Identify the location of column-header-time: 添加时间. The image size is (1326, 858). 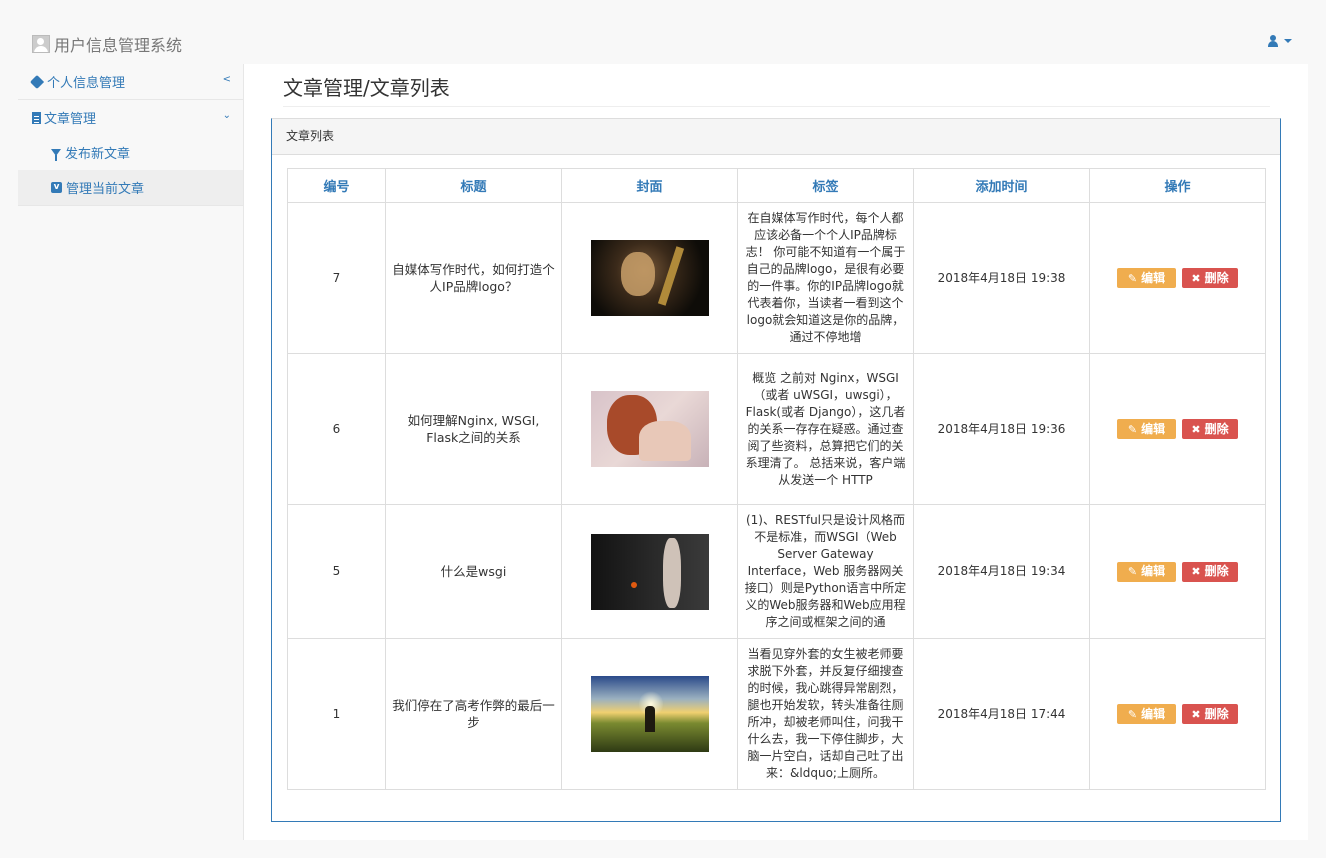
(1001, 185).